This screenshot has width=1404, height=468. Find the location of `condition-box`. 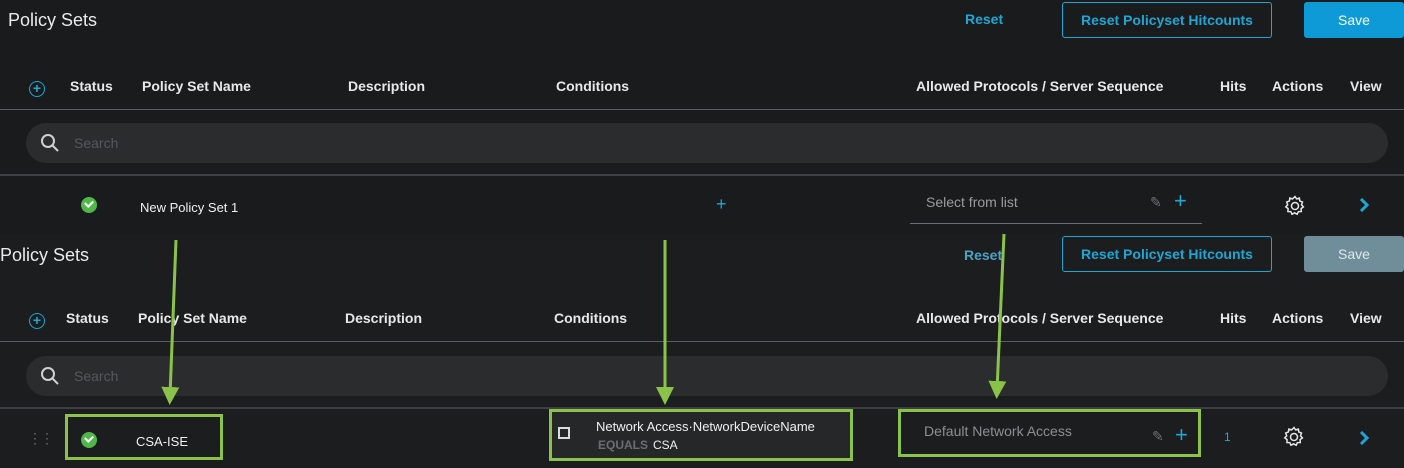

condition-box is located at coordinates (701, 435).